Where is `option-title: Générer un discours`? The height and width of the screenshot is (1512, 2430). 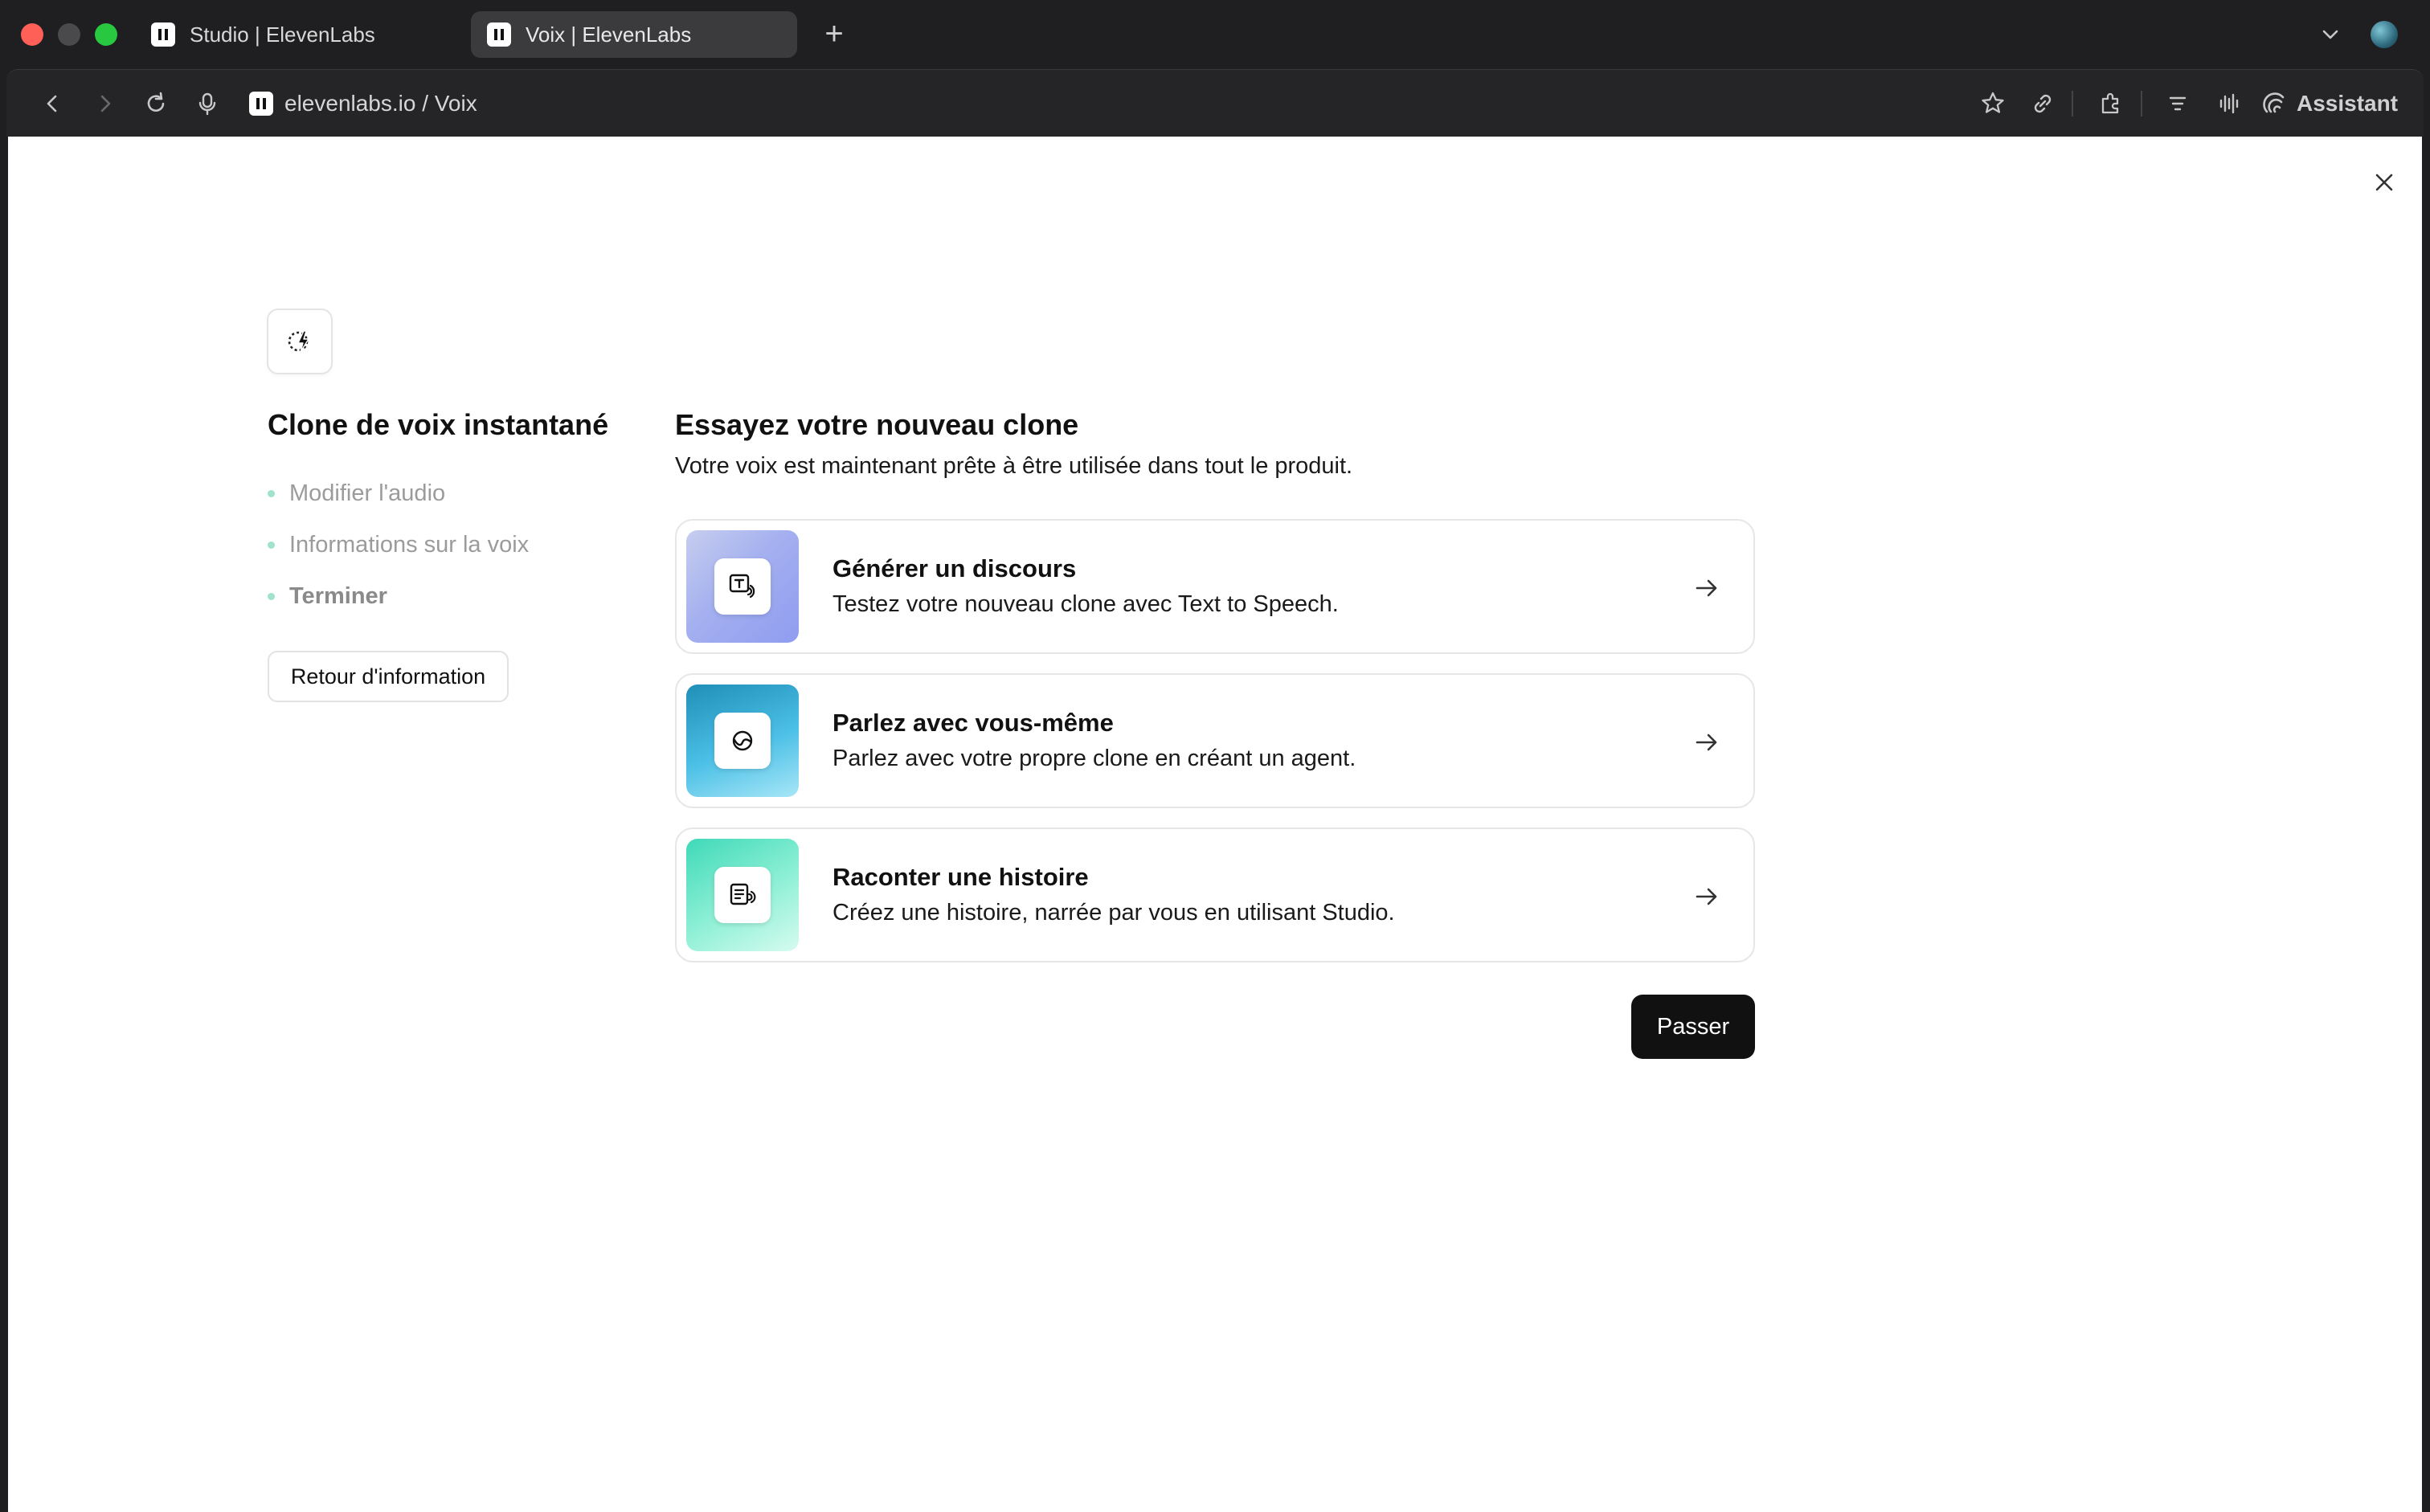 option-title: Générer un discours is located at coordinates (955, 568).